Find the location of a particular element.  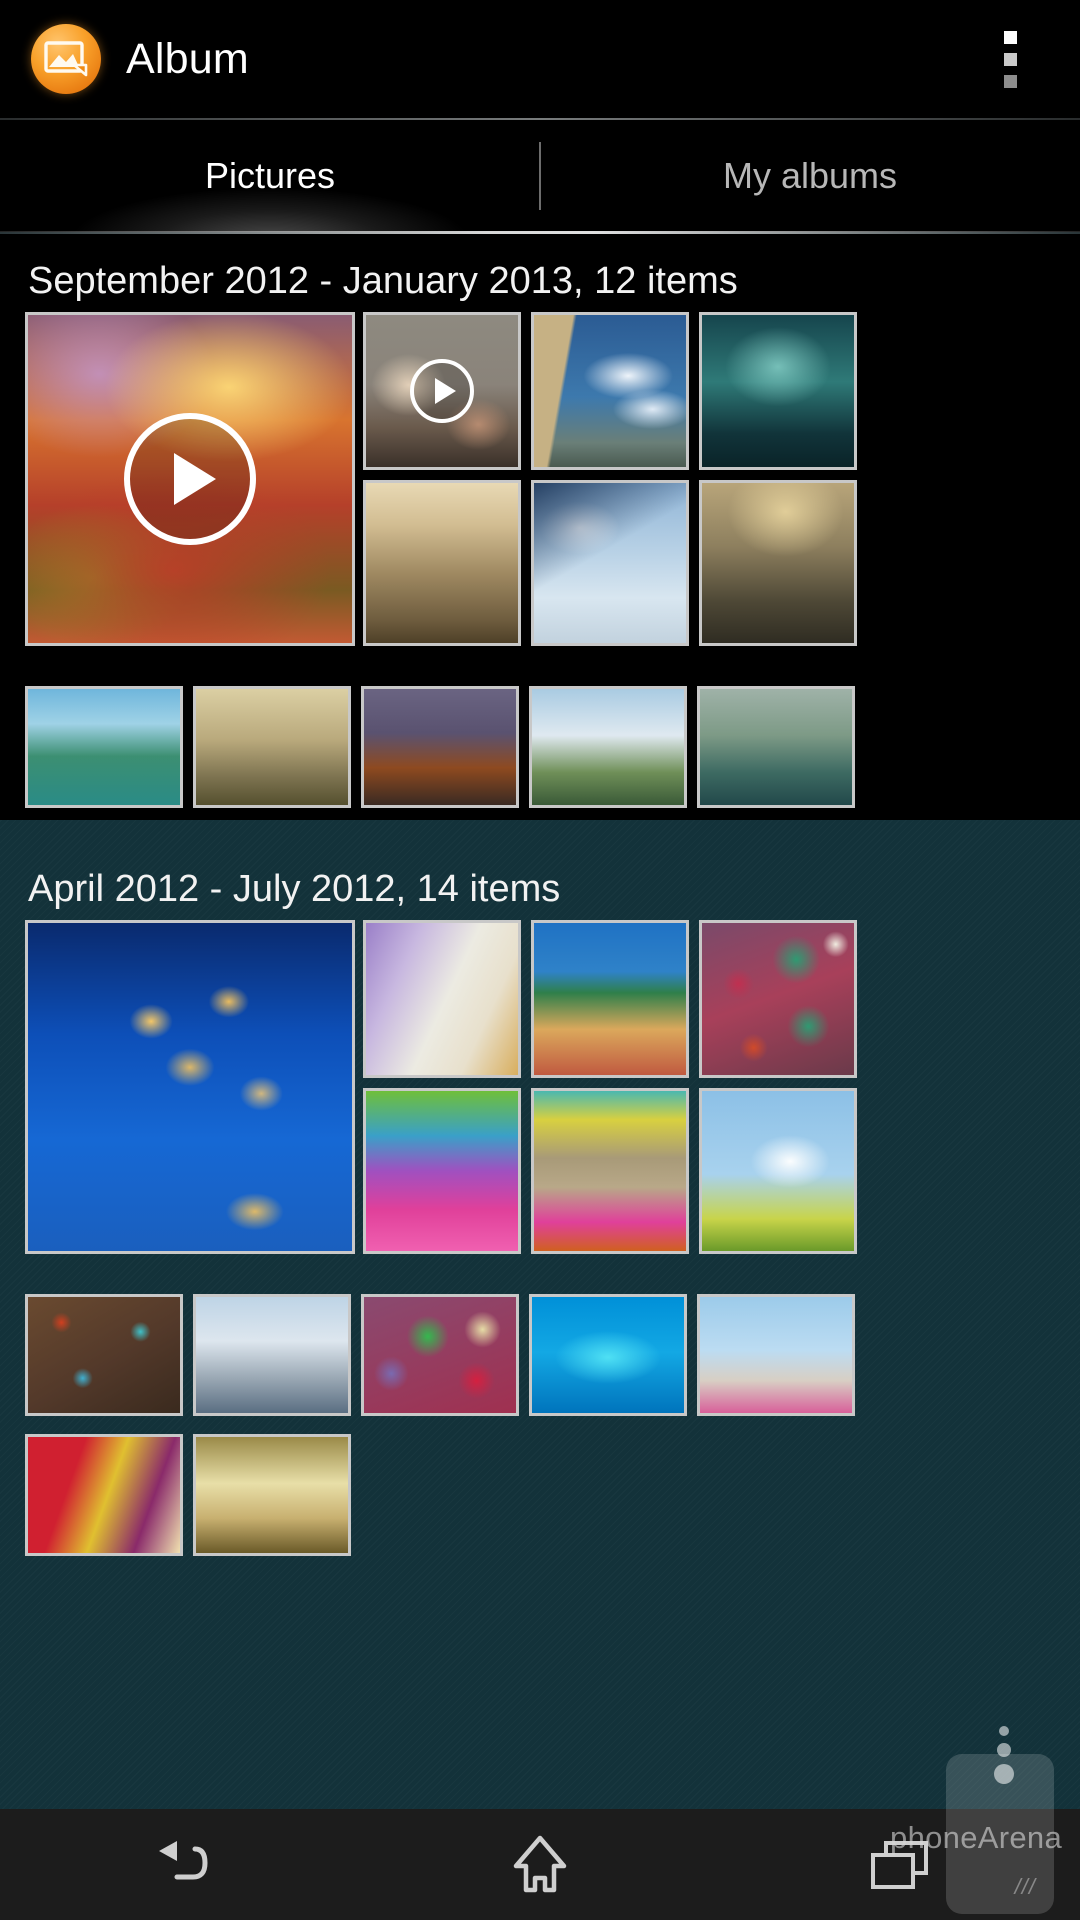

tile-autumn-trees-photo is located at coordinates (272, 1495).